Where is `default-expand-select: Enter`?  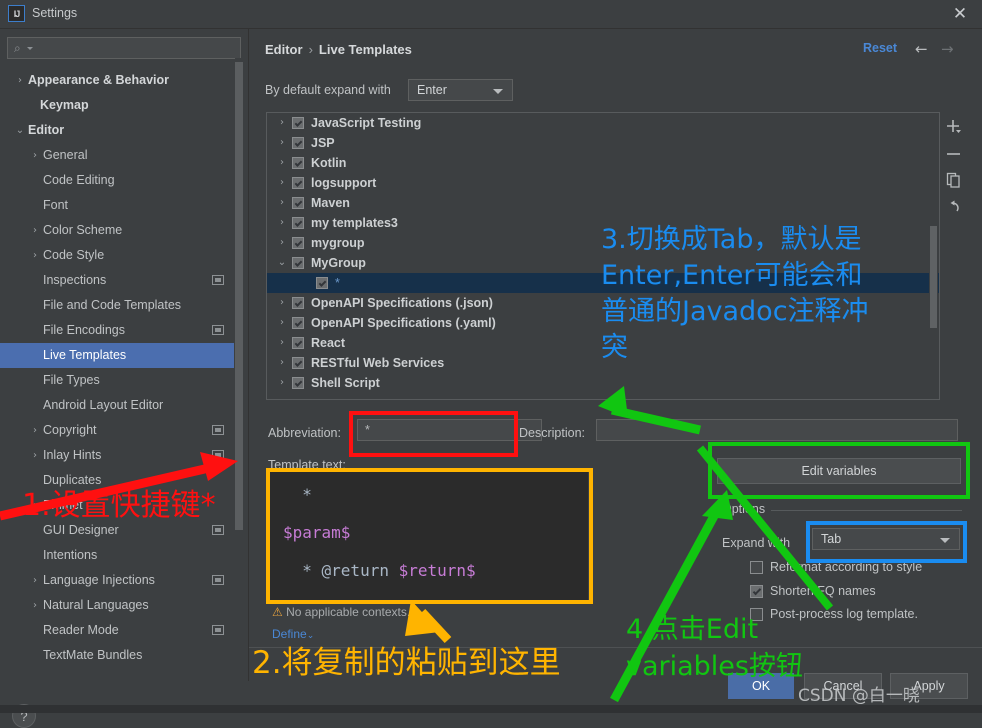 default-expand-select: Enter is located at coordinates (460, 90).